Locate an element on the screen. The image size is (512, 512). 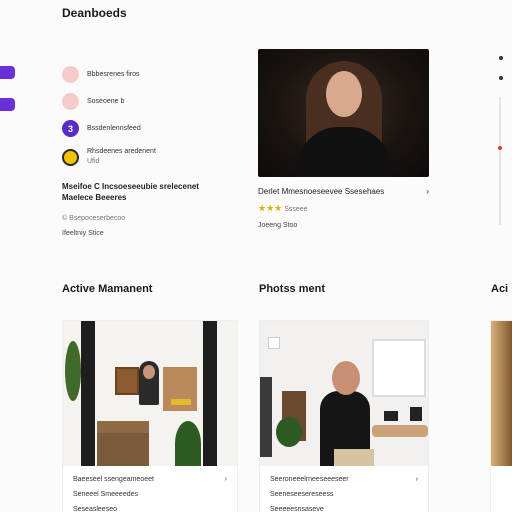
card-subtitle: Seneeel Smeeeedes is located at coordinates (105, 494).